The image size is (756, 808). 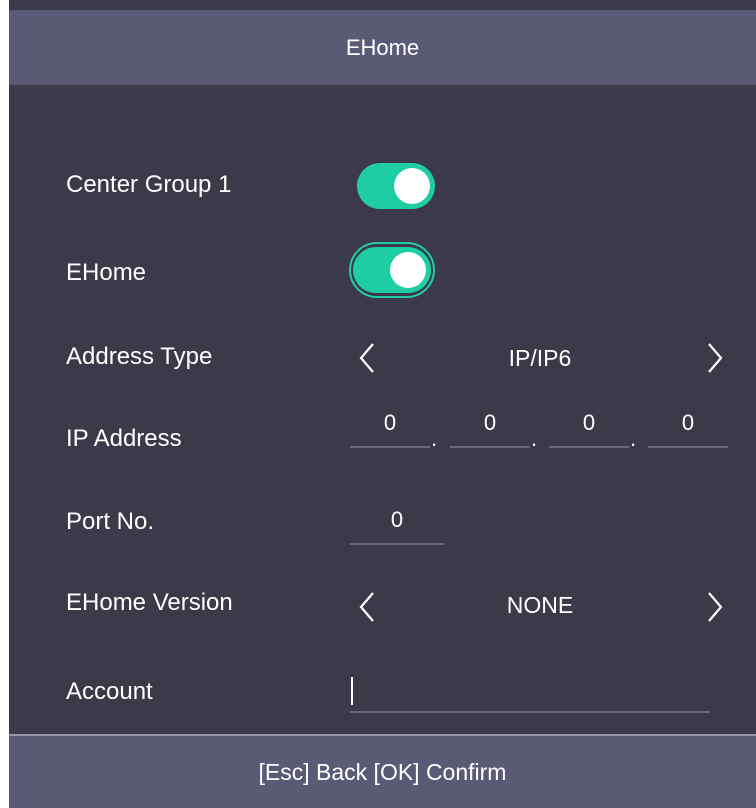 I want to click on account-label: Account, so click(x=109, y=691).